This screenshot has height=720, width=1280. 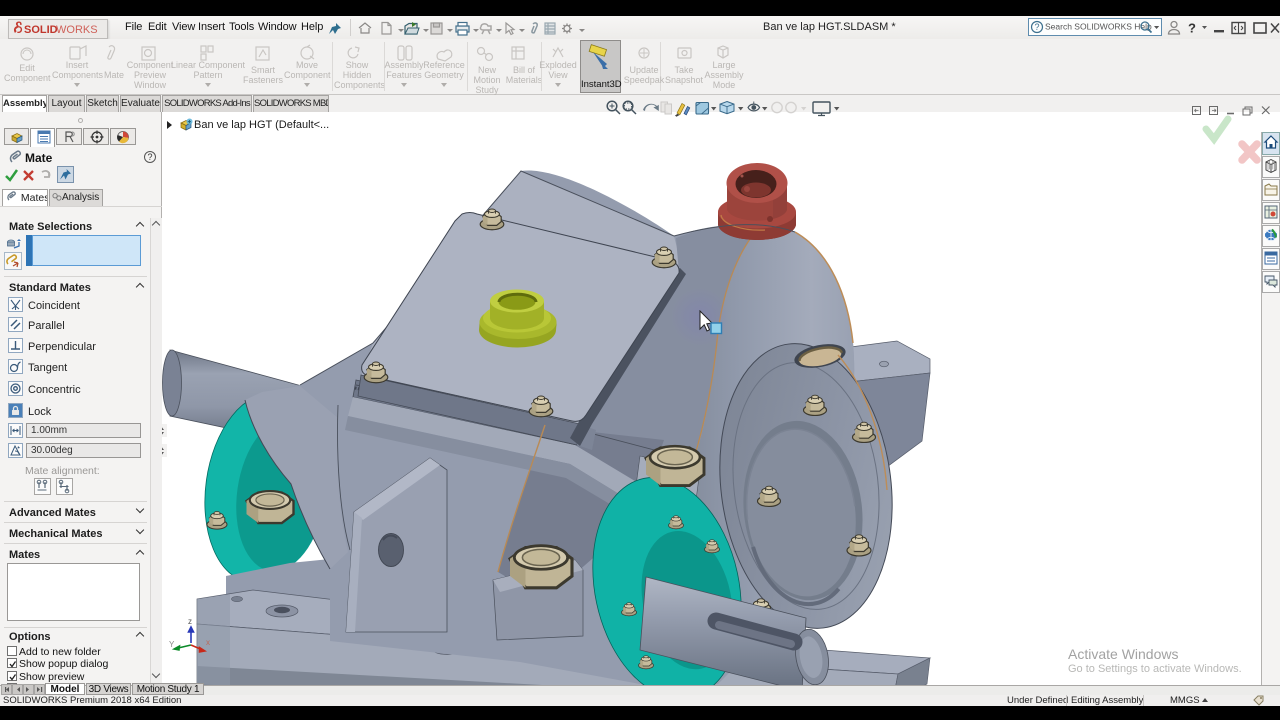 I want to click on svg-text: x, so click(x=208, y=642).